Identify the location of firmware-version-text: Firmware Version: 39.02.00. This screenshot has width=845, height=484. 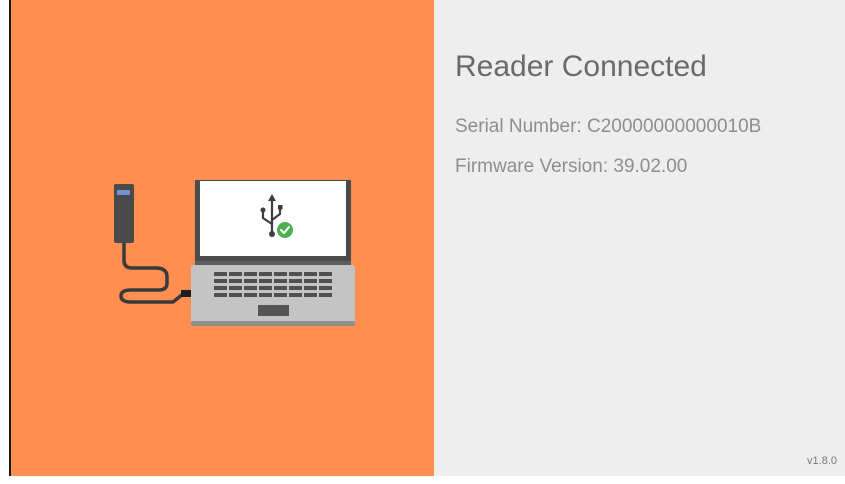
(571, 166).